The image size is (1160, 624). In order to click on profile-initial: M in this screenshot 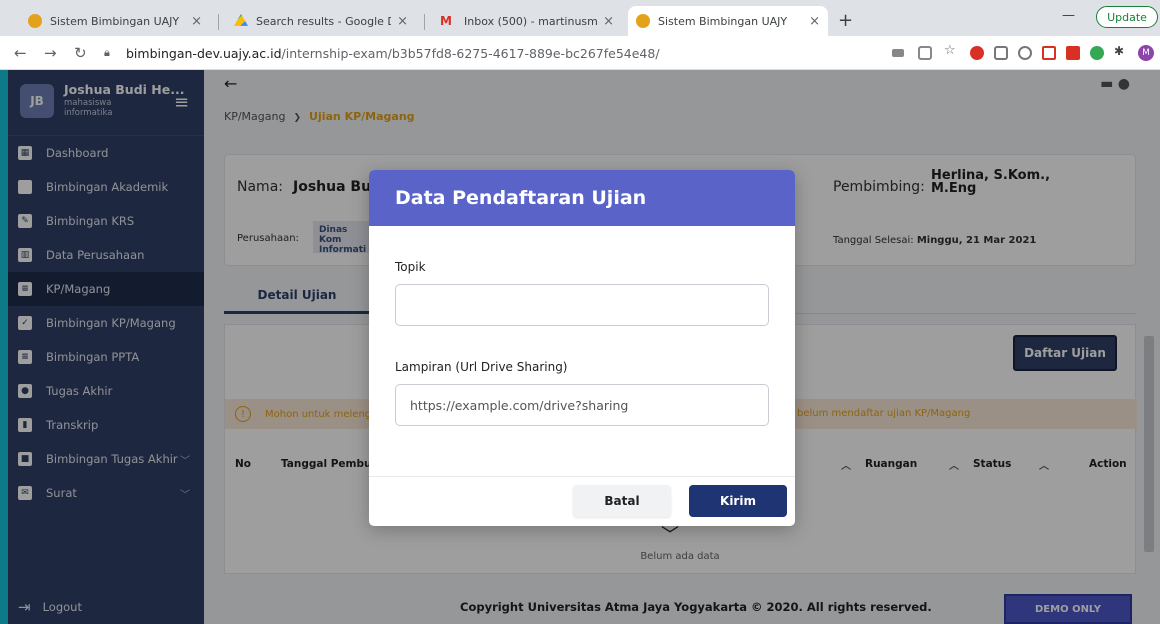, I will do `click(1146, 53)`.